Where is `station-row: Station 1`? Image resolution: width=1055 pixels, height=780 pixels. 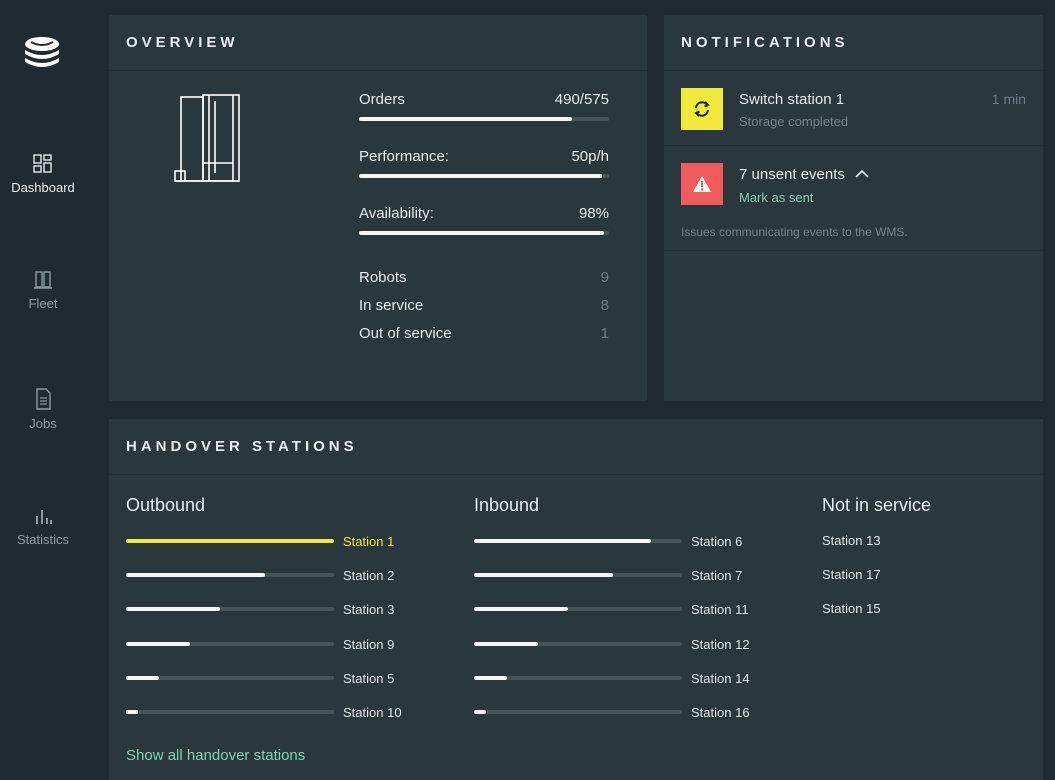
station-row: Station 1 is located at coordinates (260, 541).